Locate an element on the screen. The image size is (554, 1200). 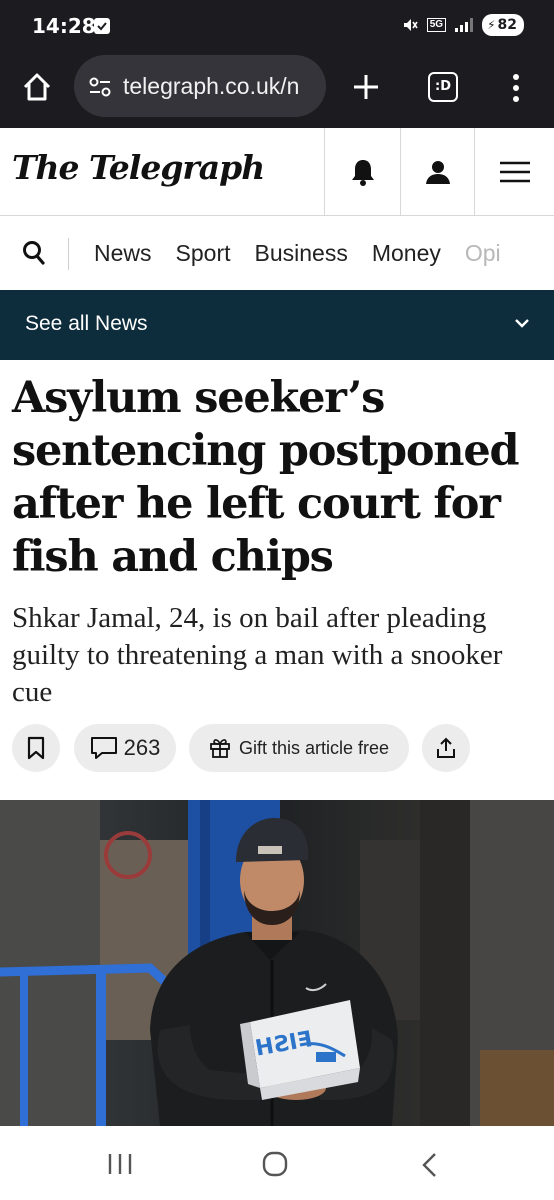
plus-icon is located at coordinates (366, 87).